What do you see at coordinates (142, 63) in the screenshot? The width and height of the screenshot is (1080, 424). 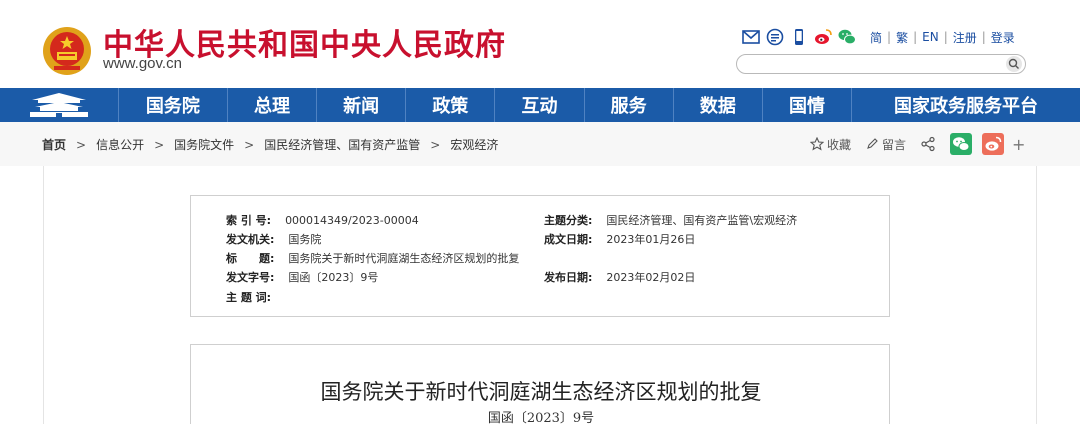 I see `site-domain: www.gov.cn` at bounding box center [142, 63].